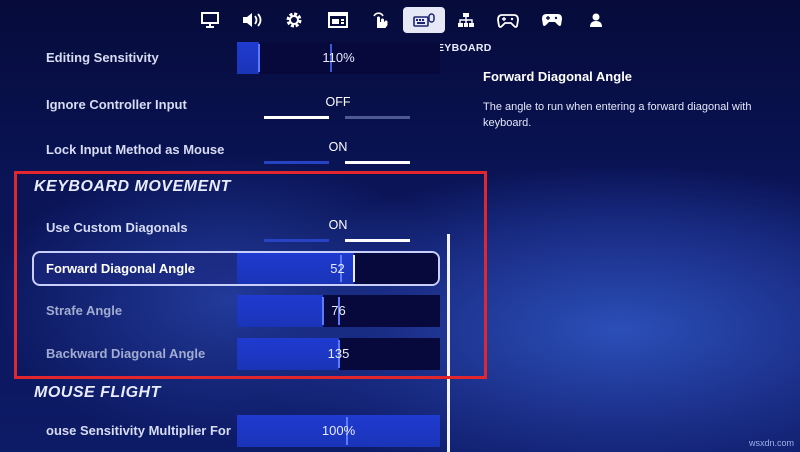 The height and width of the screenshot is (452, 800). I want to click on tab-network, so click(466, 20).